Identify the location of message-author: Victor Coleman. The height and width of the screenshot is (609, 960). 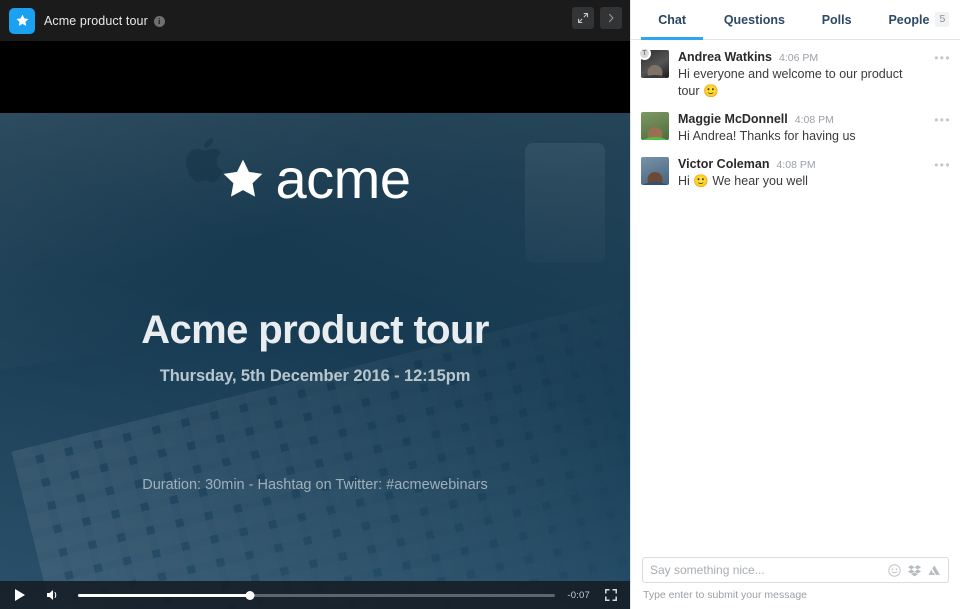
(724, 163).